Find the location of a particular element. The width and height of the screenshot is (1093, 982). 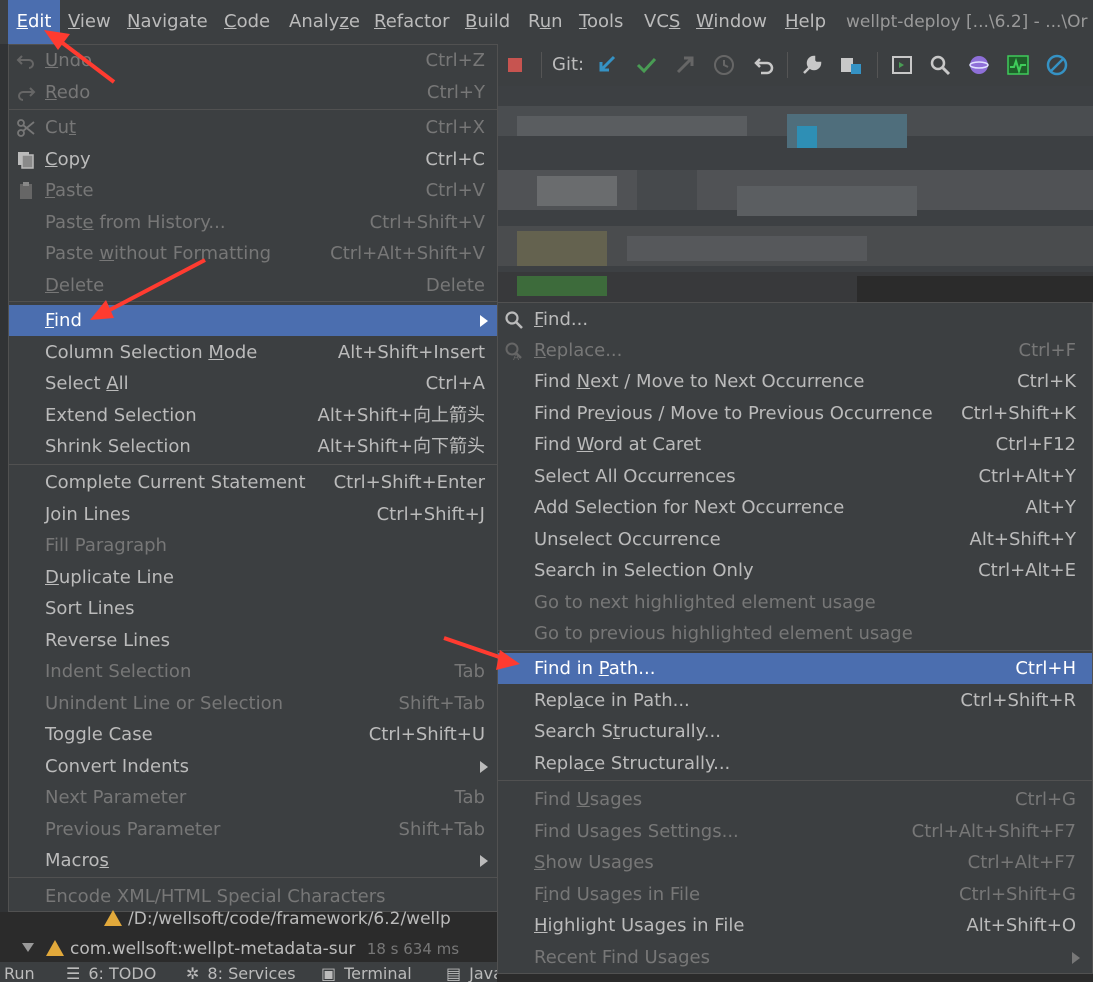

edit-menu-item-unindent-line-or-selection: Unindent Line or Selection Shift+Tab is located at coordinates (253, 703).